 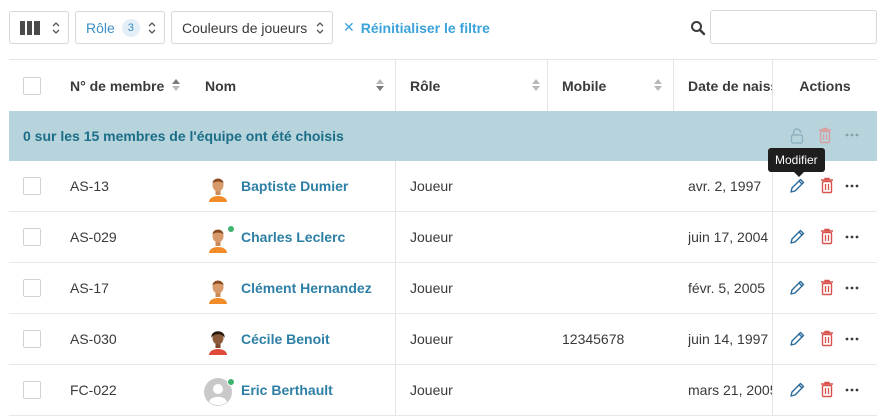 I want to click on member-number: AS-13, so click(x=89, y=186).